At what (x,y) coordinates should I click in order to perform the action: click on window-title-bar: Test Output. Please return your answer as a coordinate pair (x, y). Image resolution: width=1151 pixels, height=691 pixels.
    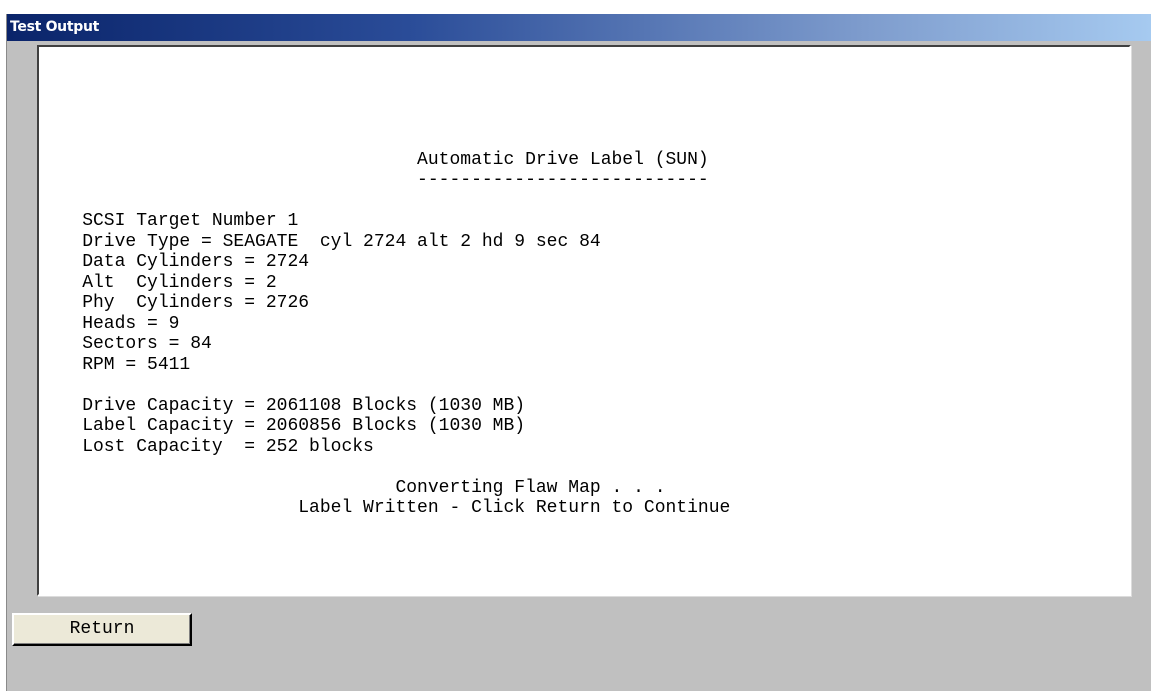
    Looking at the image, I should click on (579, 27).